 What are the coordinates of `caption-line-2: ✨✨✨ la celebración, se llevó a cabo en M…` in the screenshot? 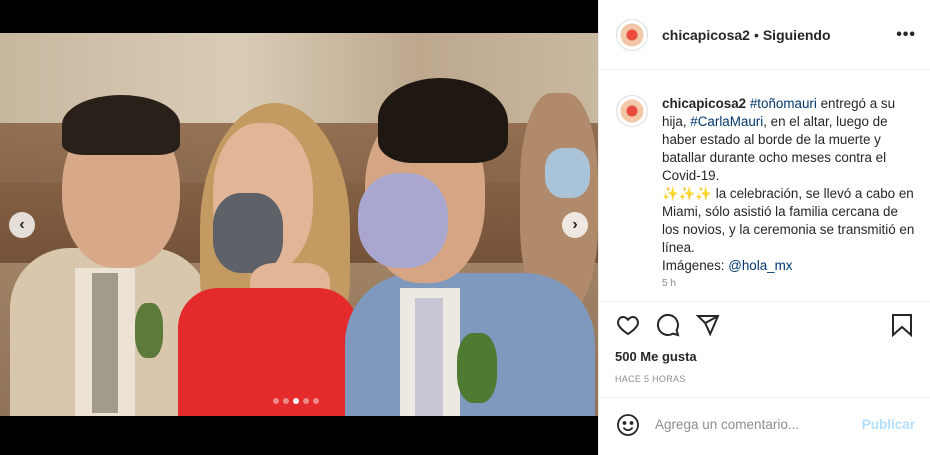 It's located at (788, 220).